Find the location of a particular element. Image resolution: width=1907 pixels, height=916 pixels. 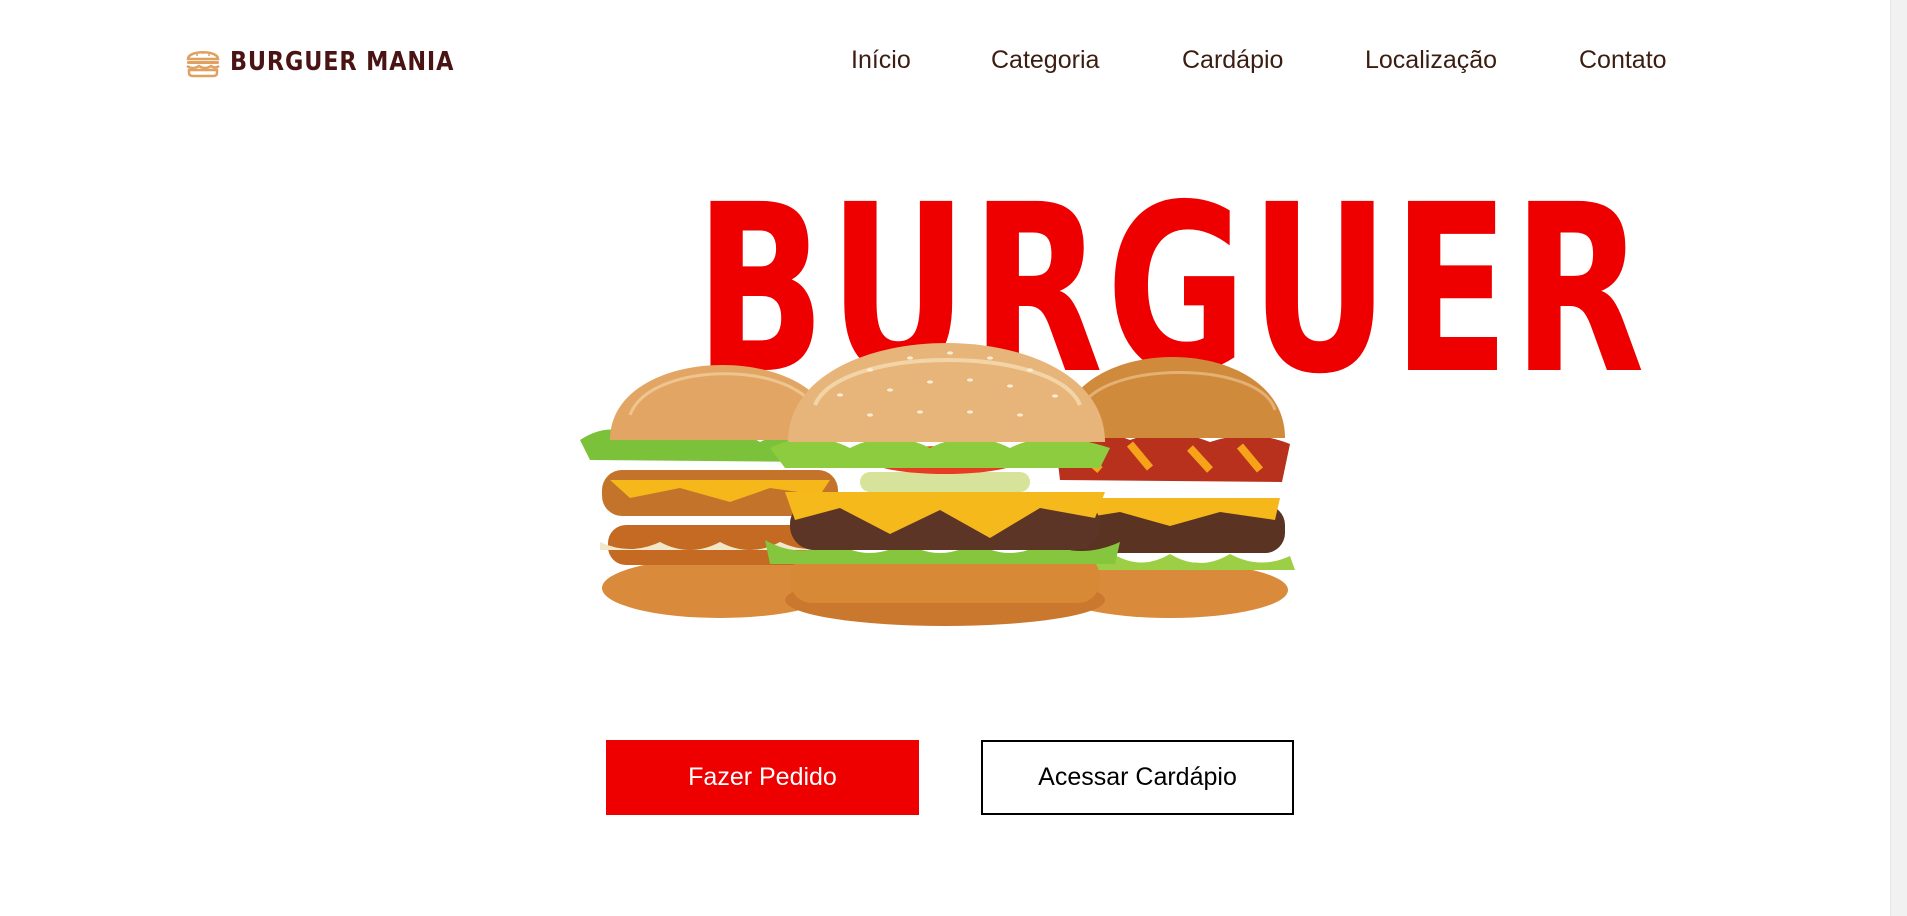

nav-link-cardapio: Cardápio is located at coordinates (1232, 60).